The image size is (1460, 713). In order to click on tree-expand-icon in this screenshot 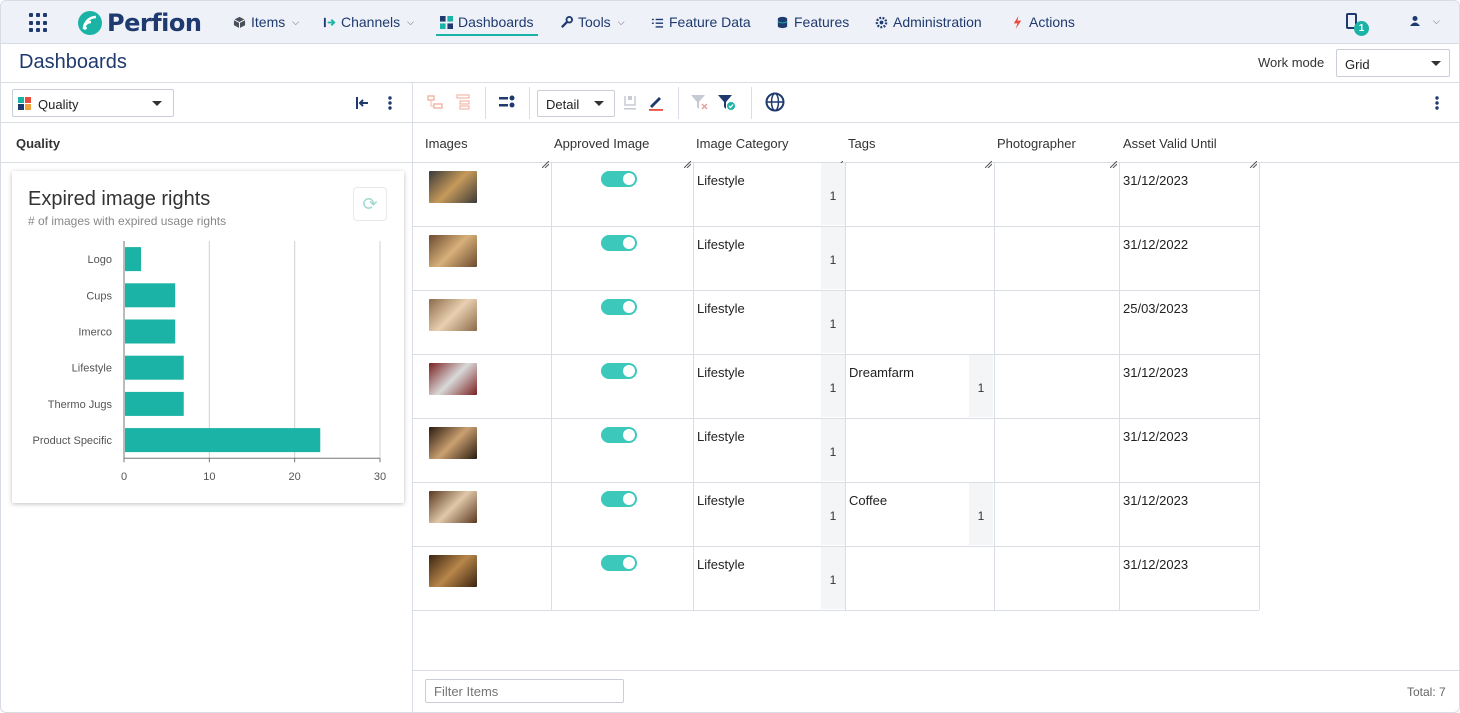, I will do `click(435, 102)`.